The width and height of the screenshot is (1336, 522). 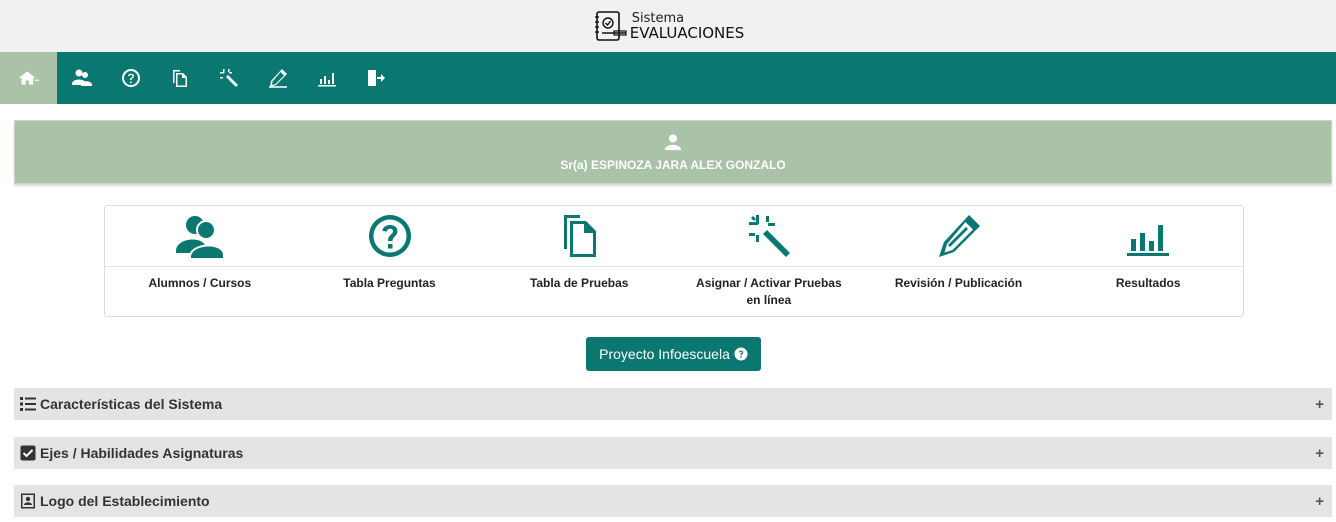 What do you see at coordinates (389, 283) in the screenshot?
I see `module-label: Tabla Preguntas` at bounding box center [389, 283].